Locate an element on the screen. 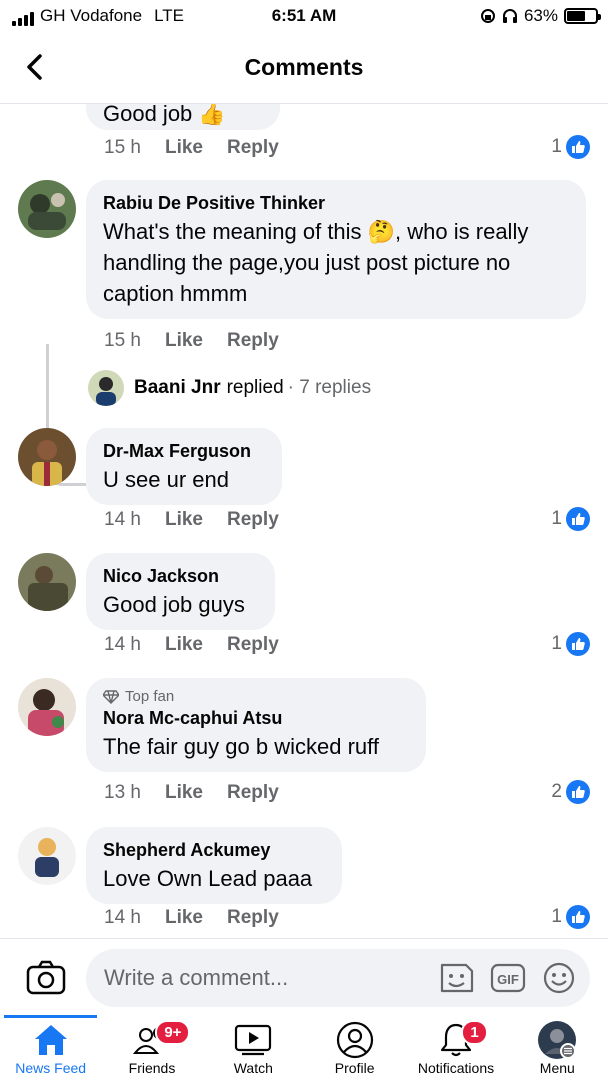  page-title: Comments is located at coordinates (304, 67).